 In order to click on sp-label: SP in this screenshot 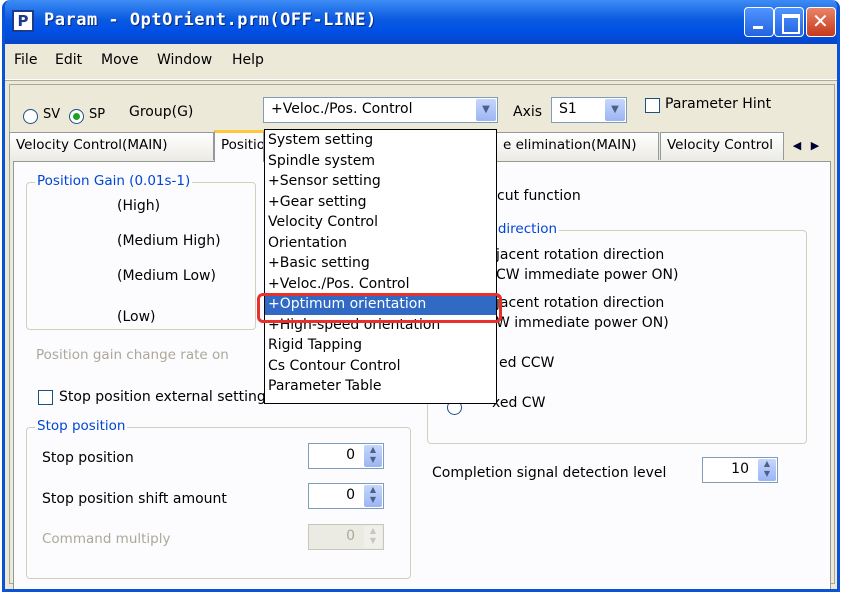, I will do `click(97, 114)`.